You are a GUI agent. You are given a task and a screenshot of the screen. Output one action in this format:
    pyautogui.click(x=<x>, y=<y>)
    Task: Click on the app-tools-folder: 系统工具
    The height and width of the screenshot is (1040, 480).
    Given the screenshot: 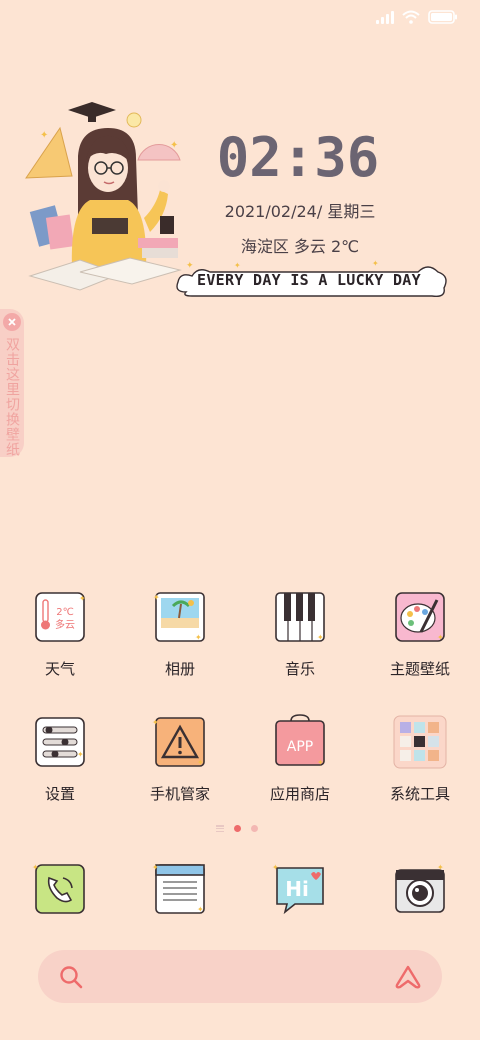 What is the action you would take?
    pyautogui.click(x=420, y=775)
    